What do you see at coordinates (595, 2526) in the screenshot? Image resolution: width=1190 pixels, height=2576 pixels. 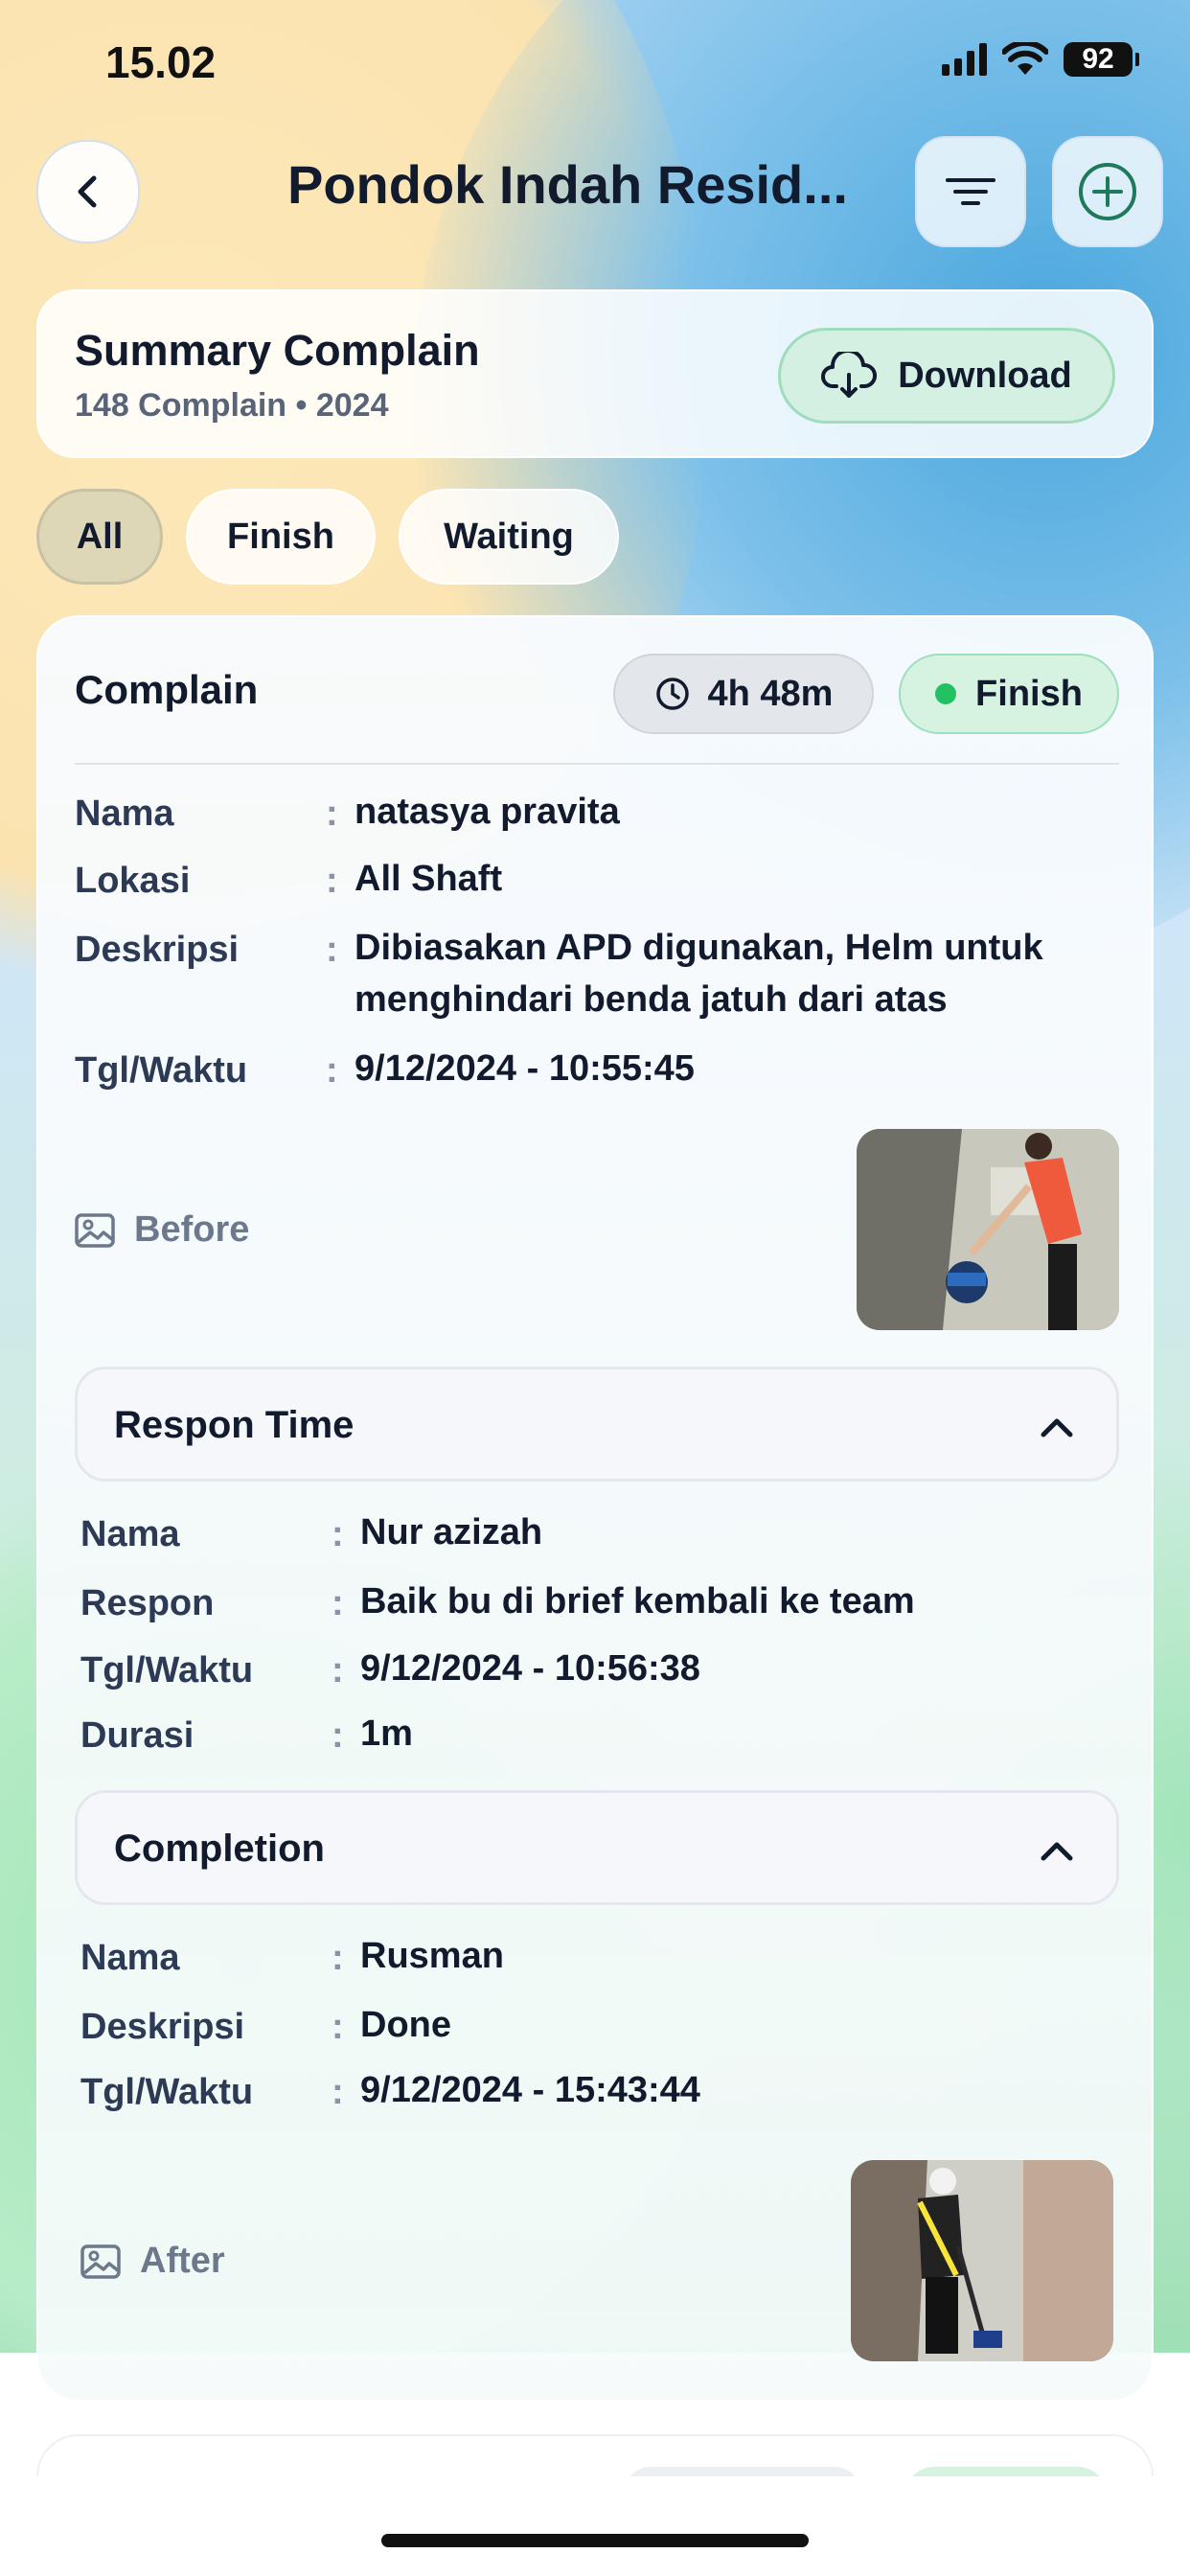 I see `bottom-area` at bounding box center [595, 2526].